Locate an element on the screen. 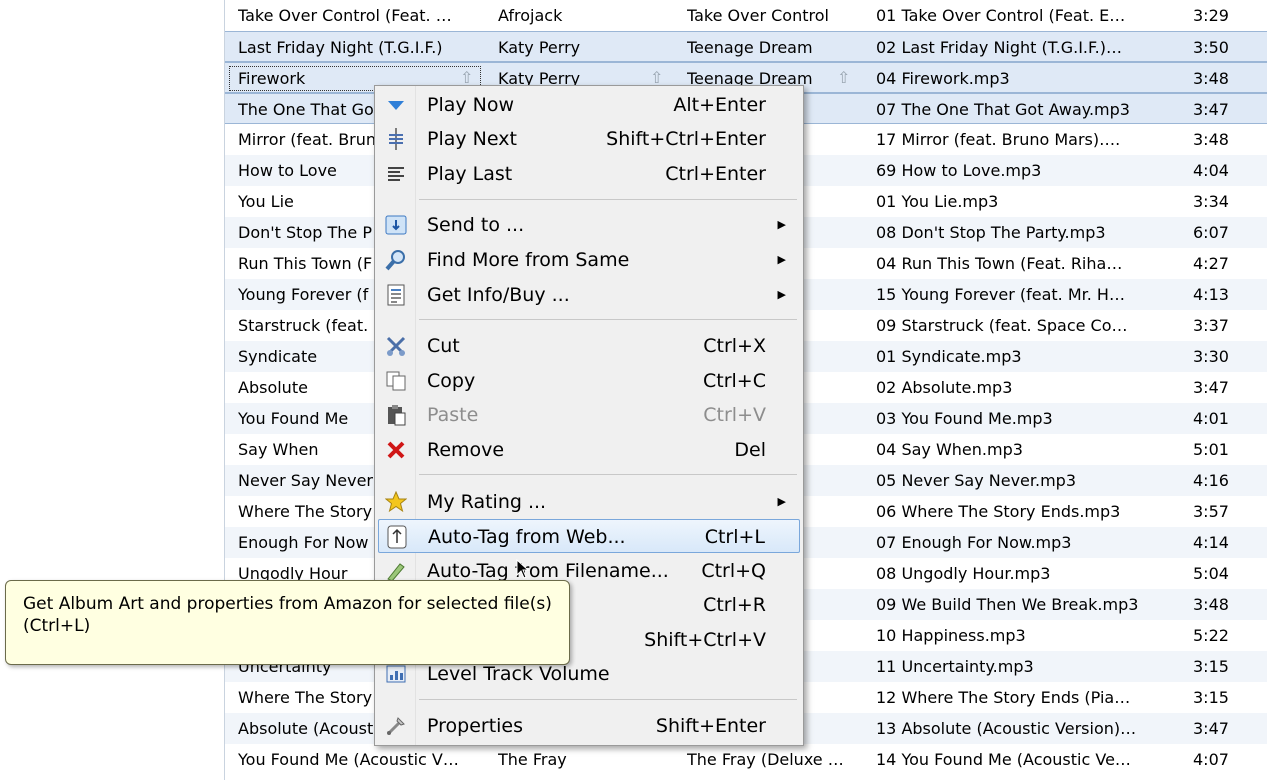 The height and width of the screenshot is (780, 1267). menu-item-play-last: Play Last Ctrl+Enter is located at coordinates (589, 174).